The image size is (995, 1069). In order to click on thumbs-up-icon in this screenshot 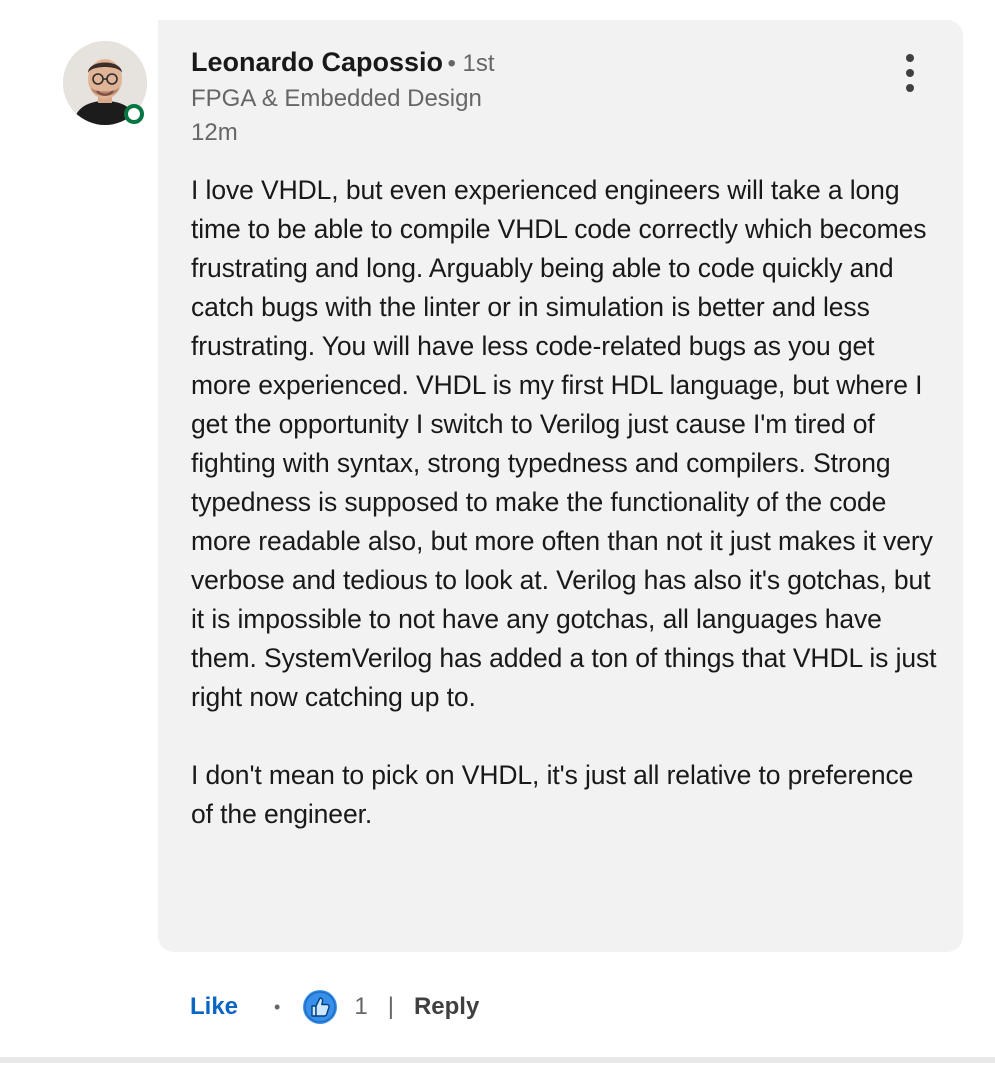, I will do `click(320, 1007)`.